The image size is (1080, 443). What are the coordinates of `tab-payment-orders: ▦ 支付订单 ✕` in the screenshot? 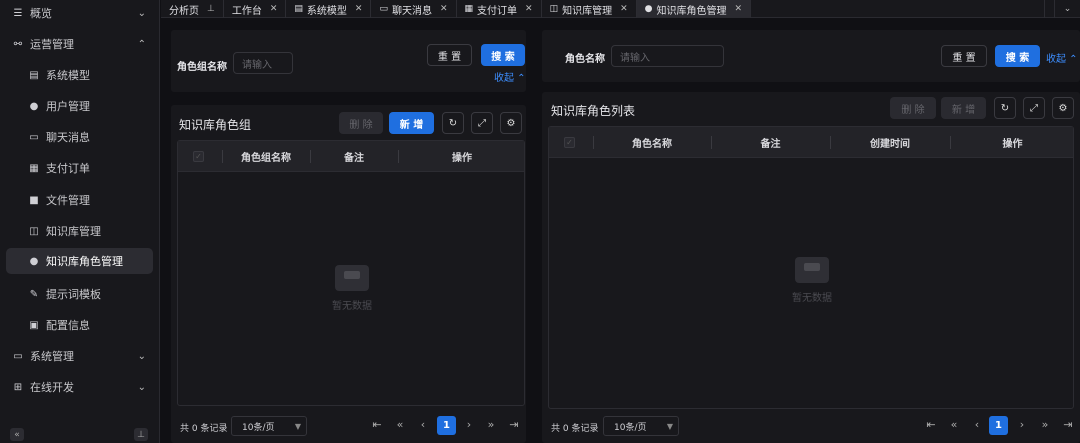 It's located at (499, 9).